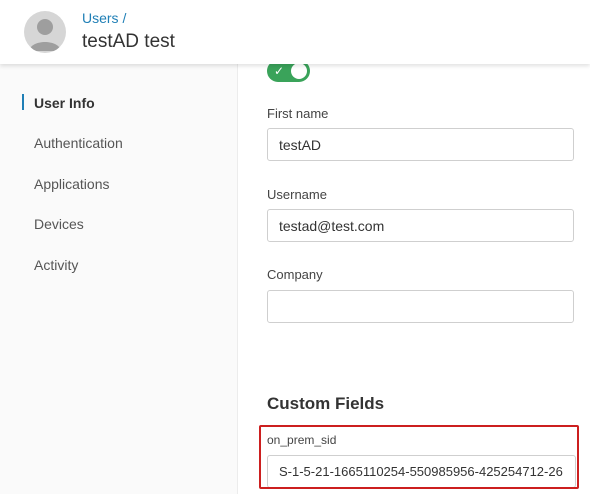 This screenshot has width=590, height=494. What do you see at coordinates (295, 274) in the screenshot?
I see `company-label: Company` at bounding box center [295, 274].